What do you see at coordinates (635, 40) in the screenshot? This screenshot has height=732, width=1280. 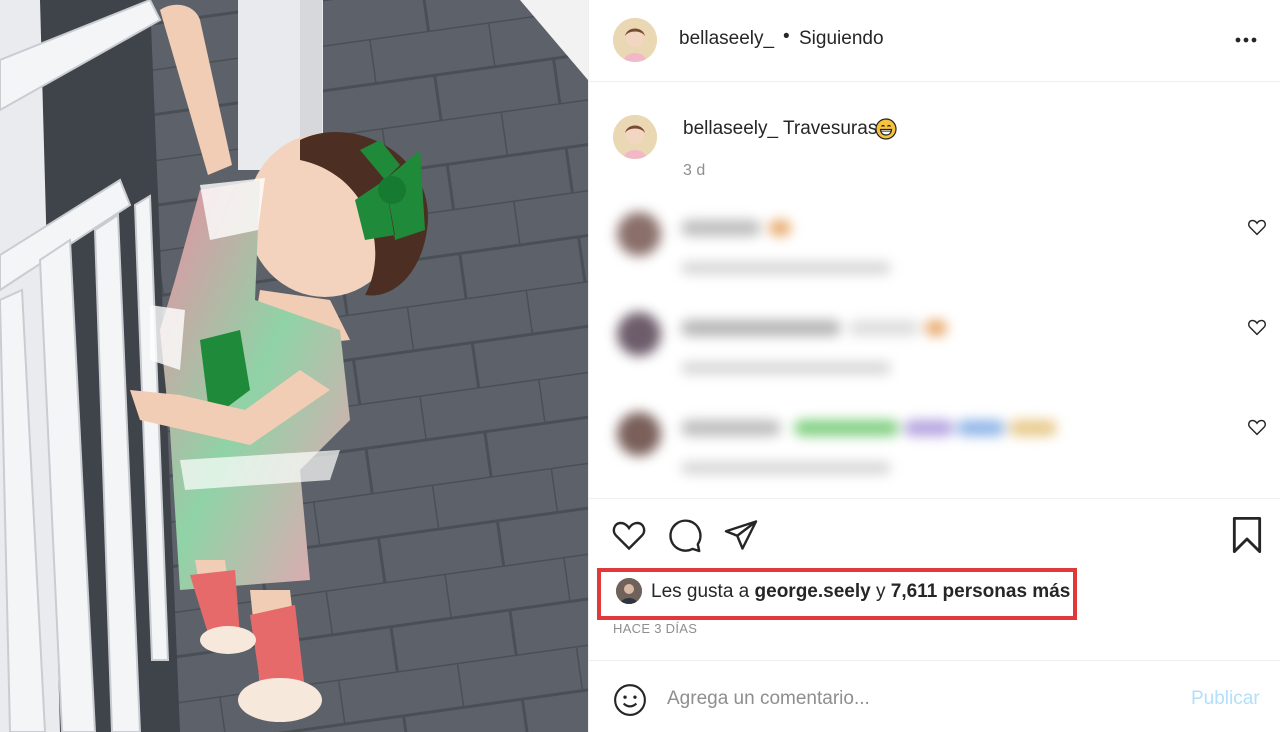 I see `author-avatar` at bounding box center [635, 40].